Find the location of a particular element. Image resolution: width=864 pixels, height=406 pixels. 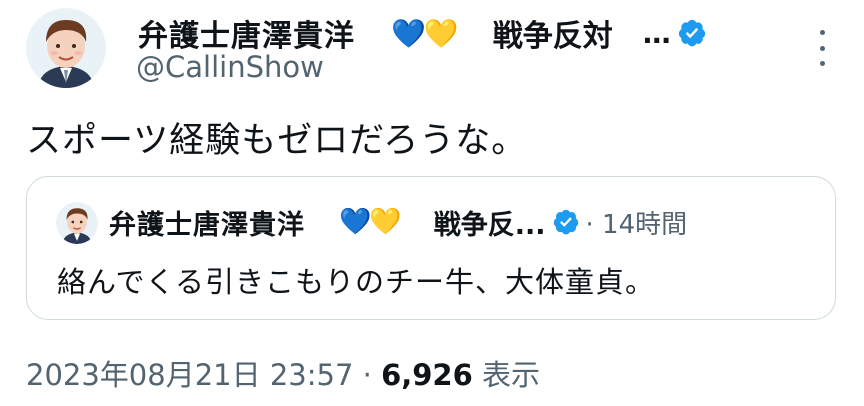

view-label: 表示 is located at coordinates (506, 375).